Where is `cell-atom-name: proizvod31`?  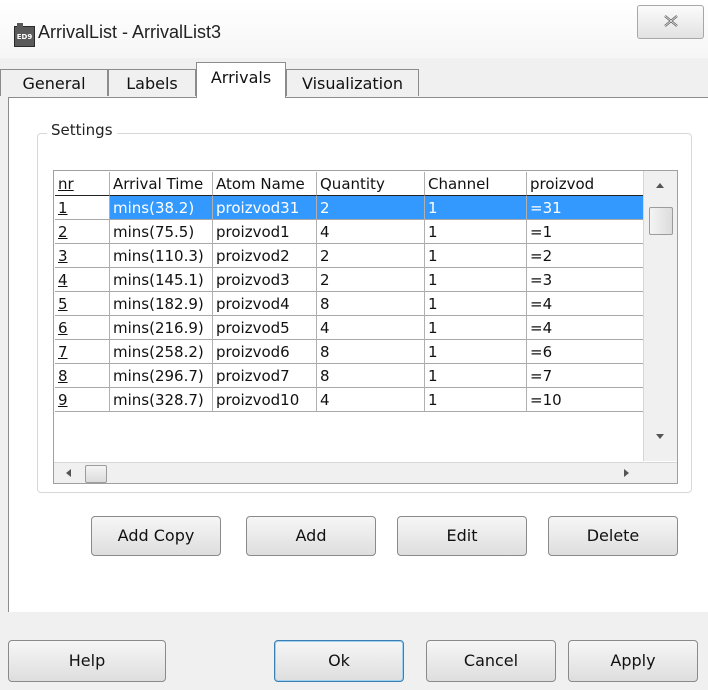 cell-atom-name: proizvod31 is located at coordinates (265, 208).